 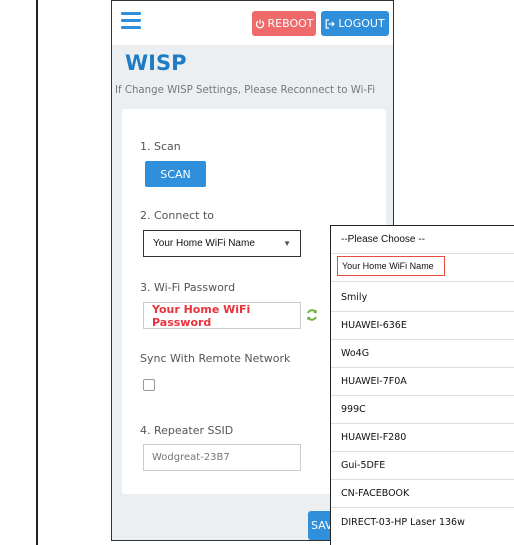 What do you see at coordinates (290, 23) in the screenshot?
I see `reboot-label: REBOOT` at bounding box center [290, 23].